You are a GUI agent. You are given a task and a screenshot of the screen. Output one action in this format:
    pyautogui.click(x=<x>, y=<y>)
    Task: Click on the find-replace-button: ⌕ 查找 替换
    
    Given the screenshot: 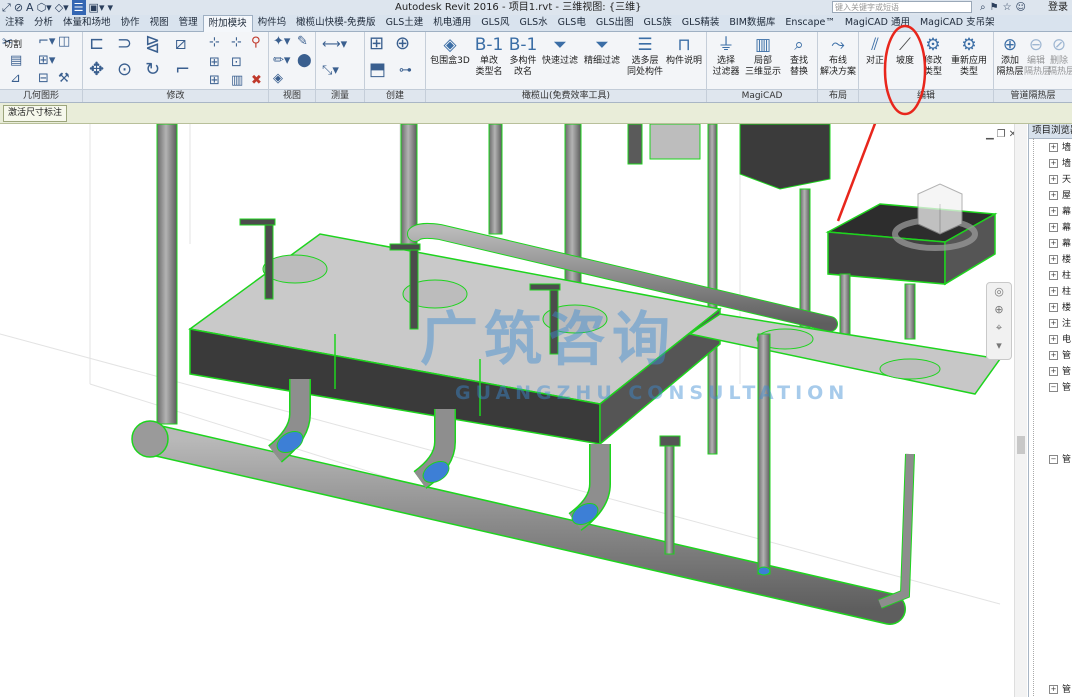 What is the action you would take?
    pyautogui.click(x=799, y=61)
    